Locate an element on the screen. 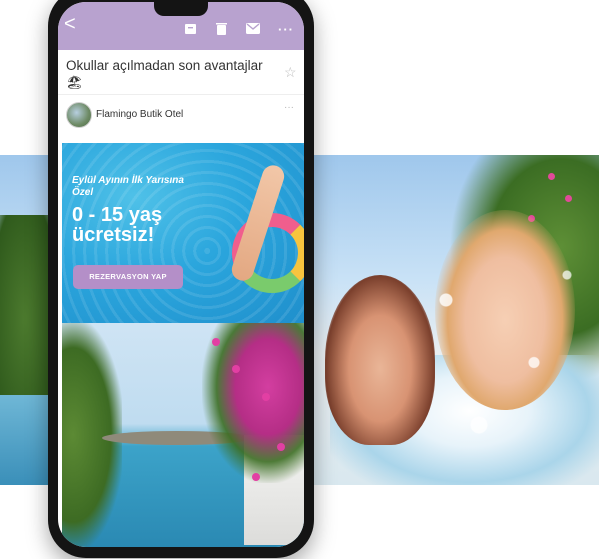 This screenshot has height=559, width=599. divider is located at coordinates (181, 94).